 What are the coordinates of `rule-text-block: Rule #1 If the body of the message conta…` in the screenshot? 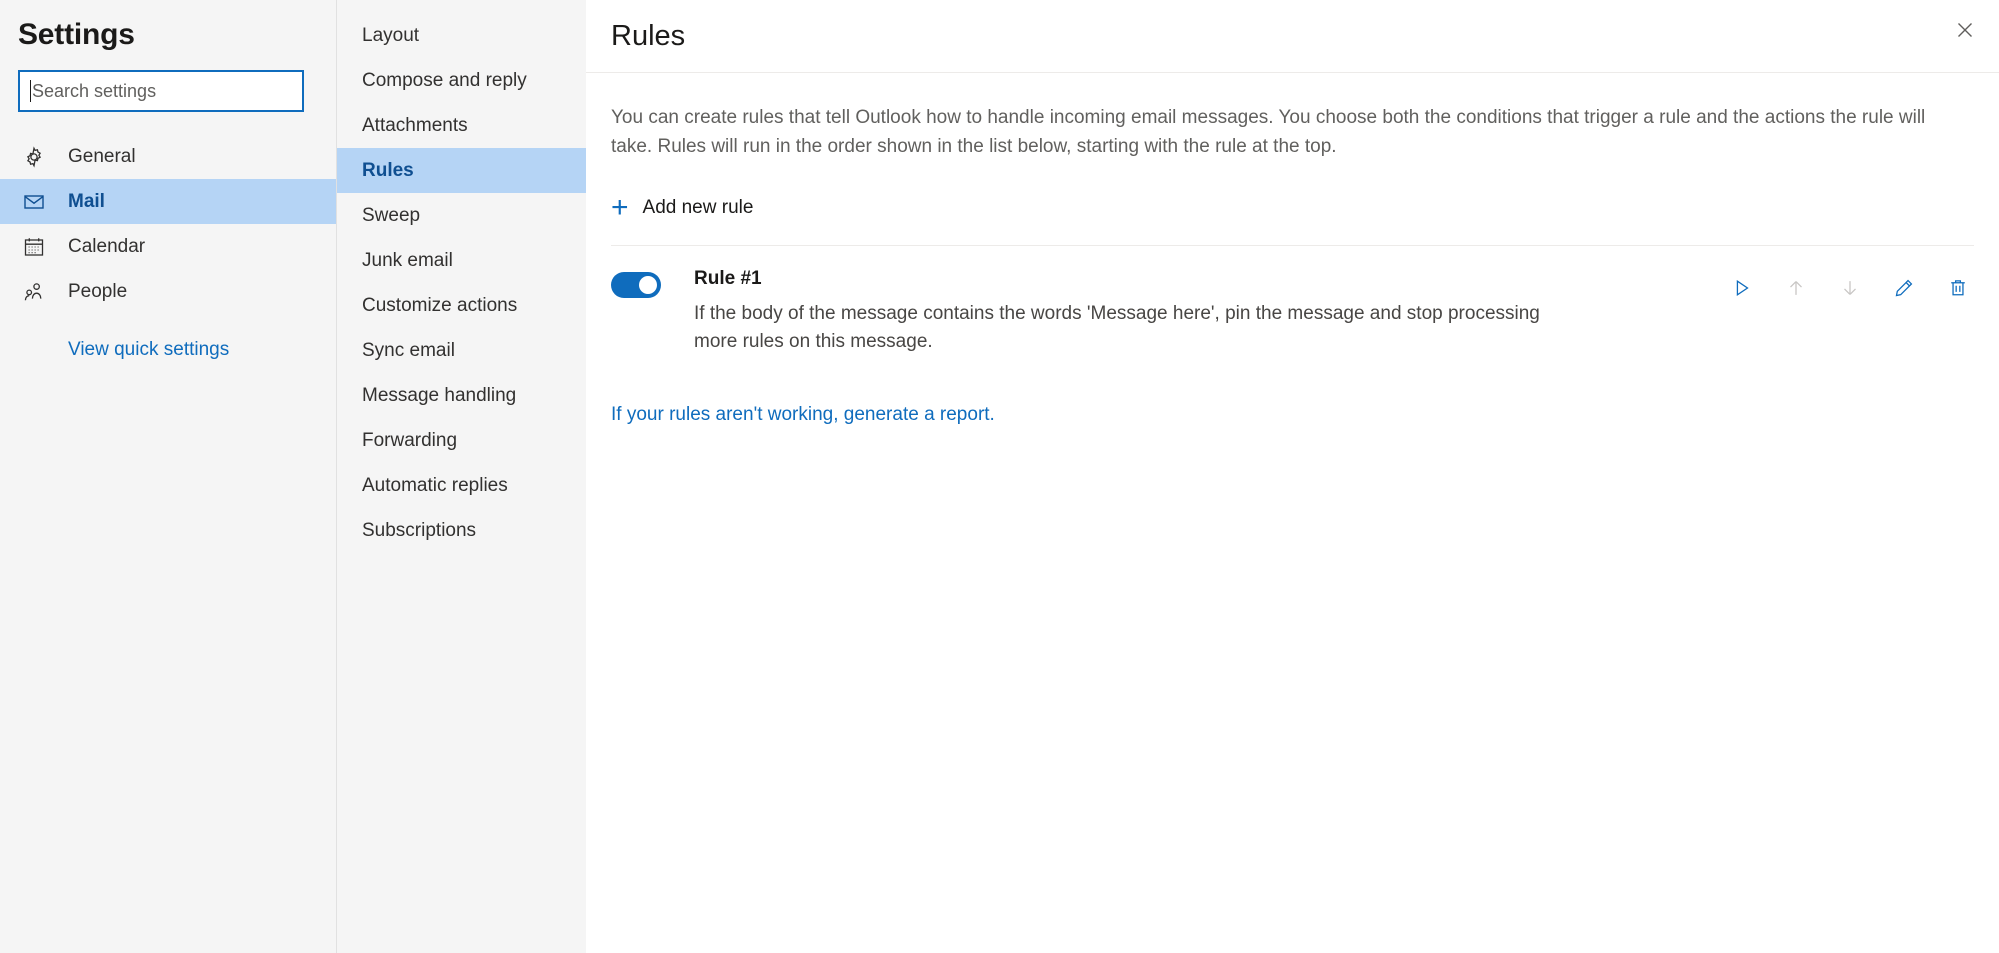 It's located at (1134, 312).